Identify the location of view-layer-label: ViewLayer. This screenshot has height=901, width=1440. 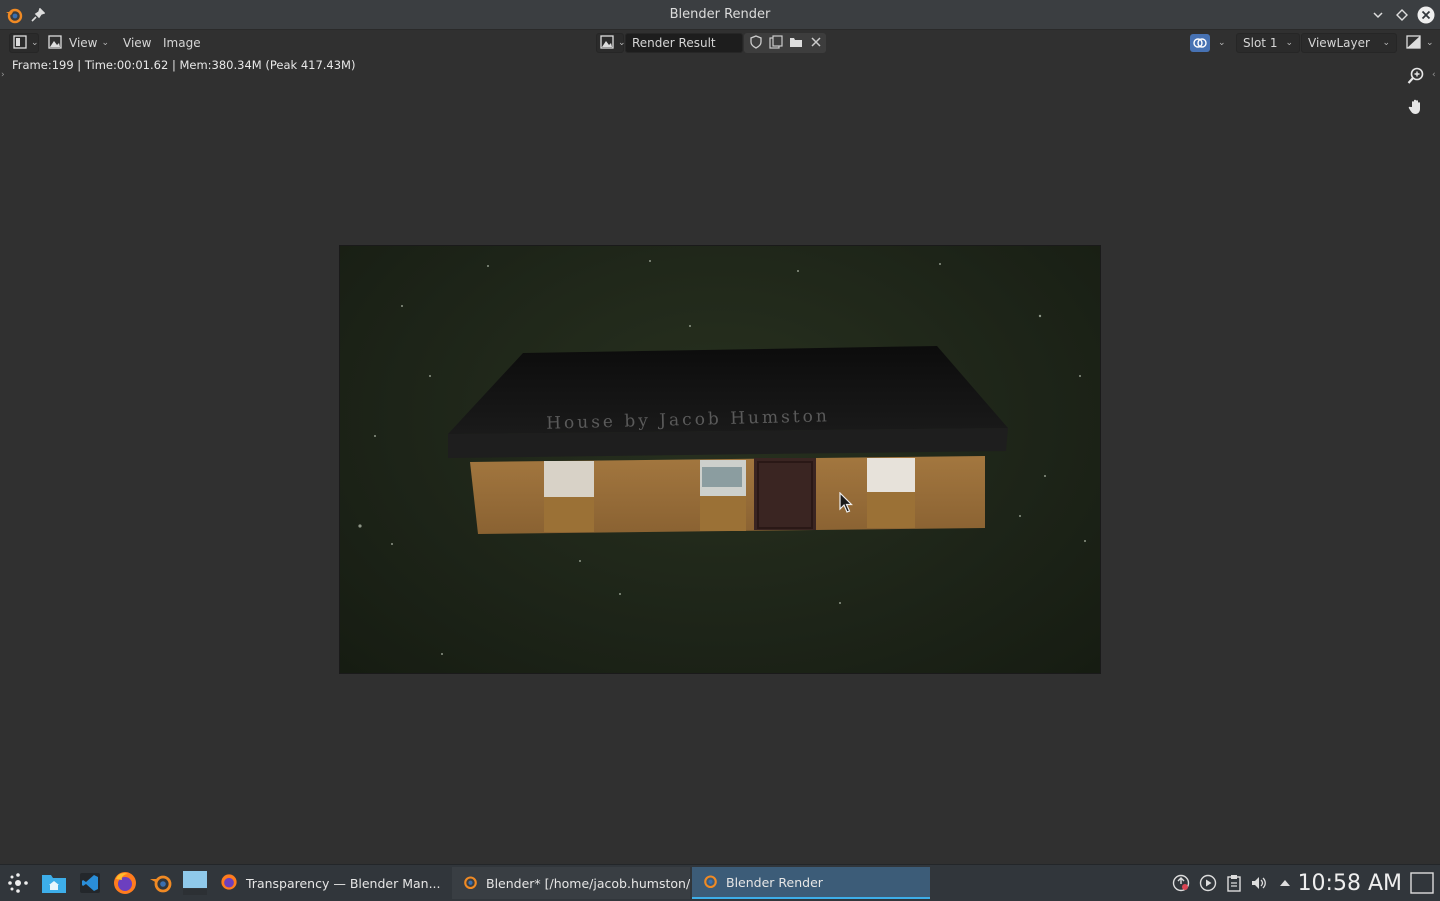
(1339, 43).